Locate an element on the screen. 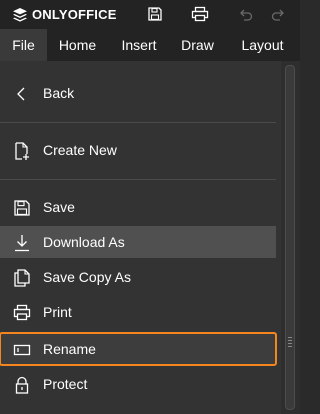  tab-file: File is located at coordinates (23, 45).